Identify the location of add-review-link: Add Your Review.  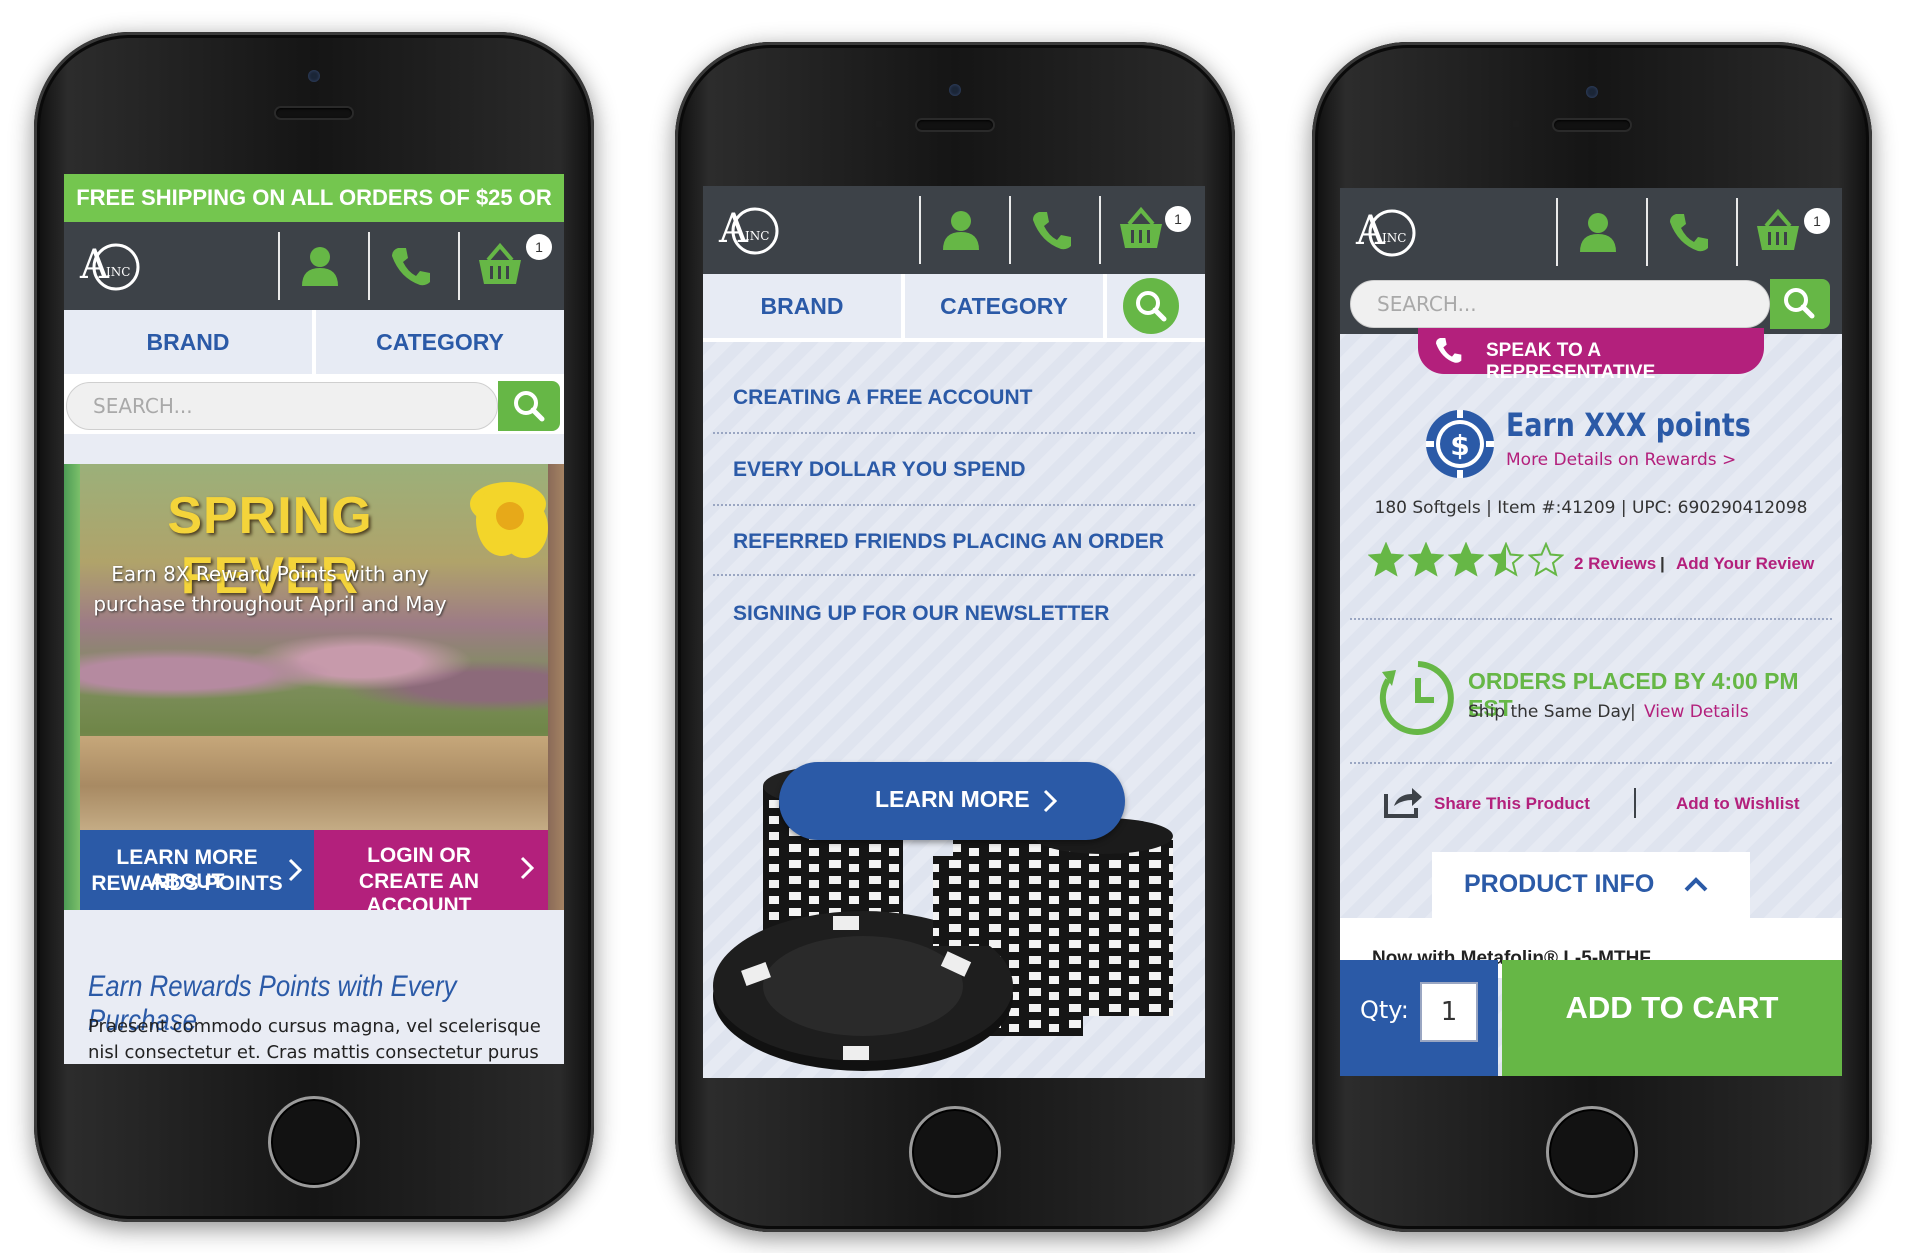
(1745, 564).